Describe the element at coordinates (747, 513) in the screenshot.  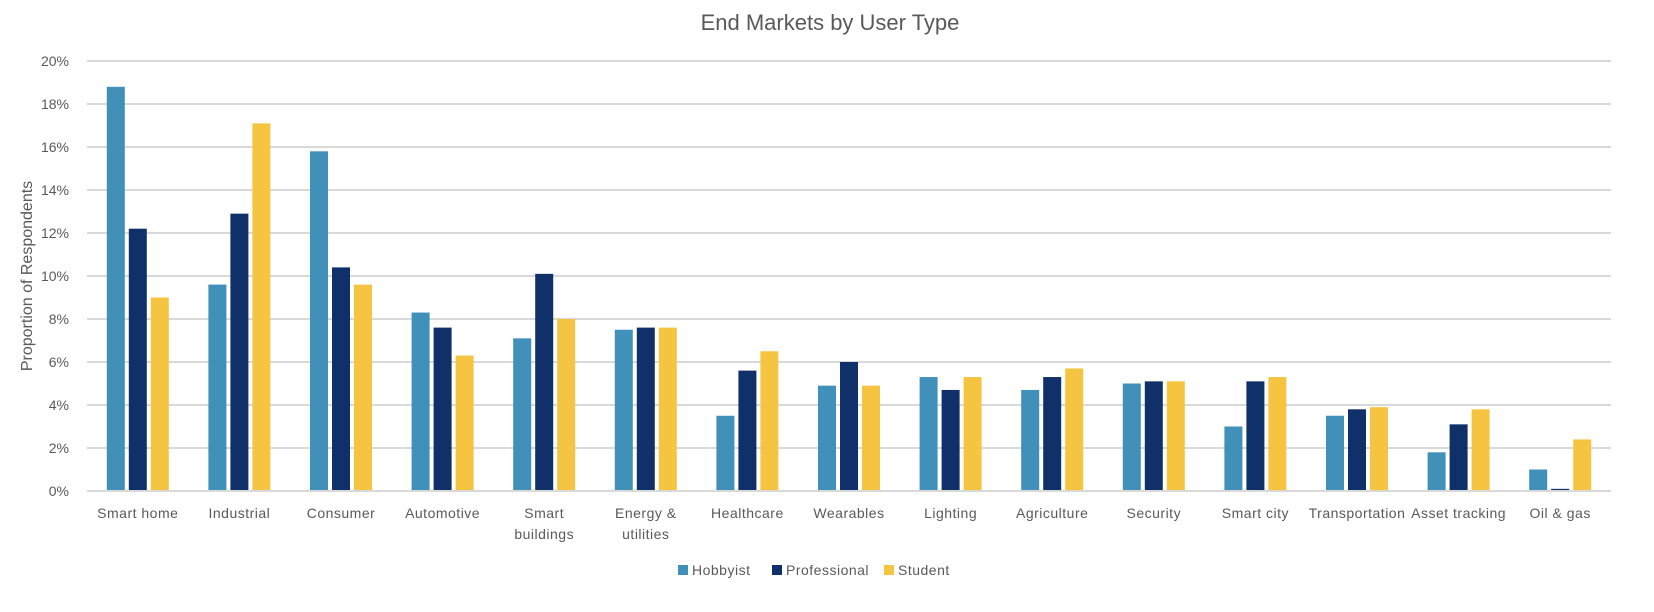
I see `x-category-label: Healthcare` at that location.